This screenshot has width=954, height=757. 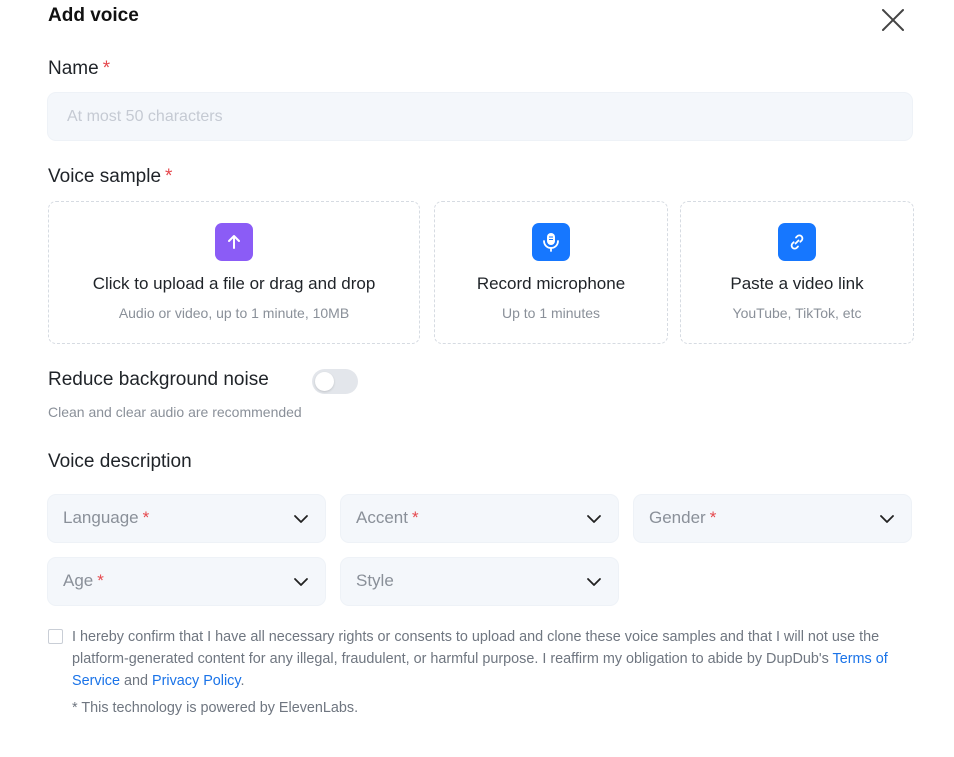 What do you see at coordinates (551, 283) in the screenshot?
I see `record-card-title: Record microphone` at bounding box center [551, 283].